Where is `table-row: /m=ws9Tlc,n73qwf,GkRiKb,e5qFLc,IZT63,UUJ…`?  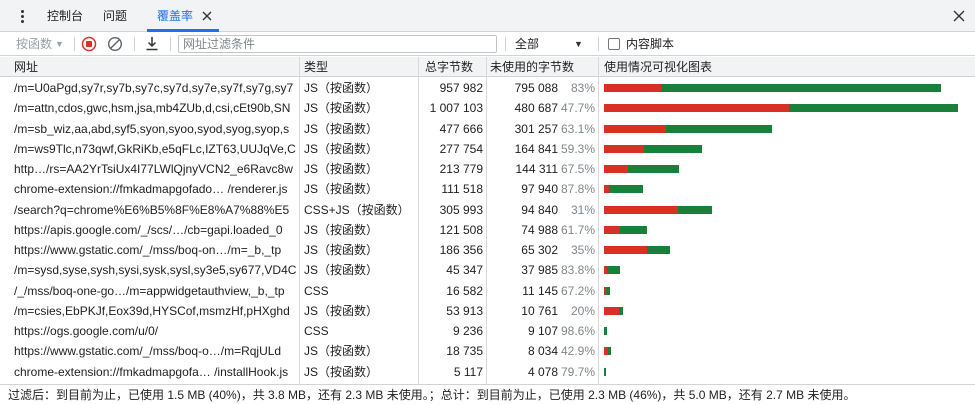
table-row: /m=ws9Tlc,n73qwf,GkRiKb,e5qFLc,IZT63,UUJ… is located at coordinates (487, 149).